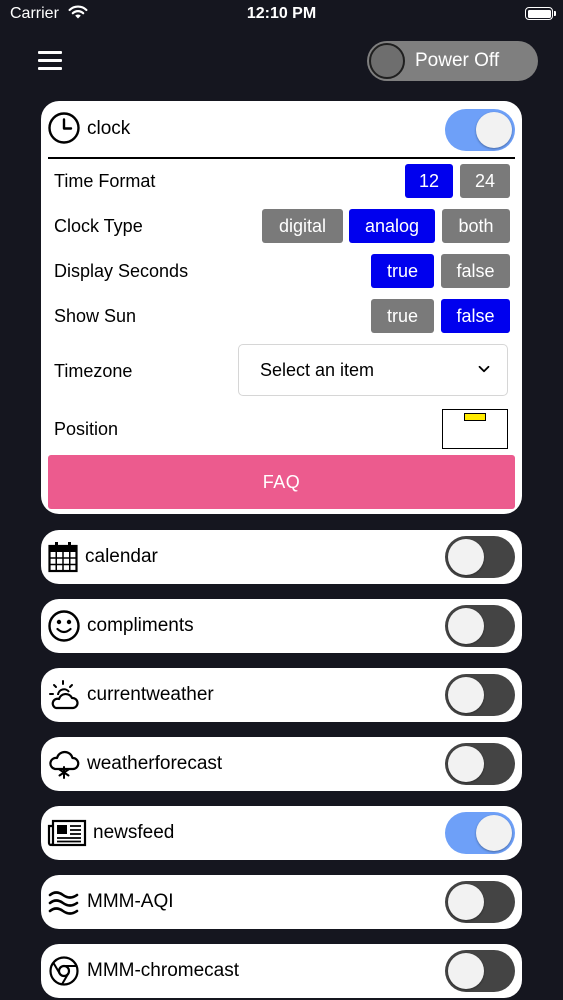 Image resolution: width=563 pixels, height=1000 pixels. I want to click on module-card-currentweather: currentweather, so click(281, 695).